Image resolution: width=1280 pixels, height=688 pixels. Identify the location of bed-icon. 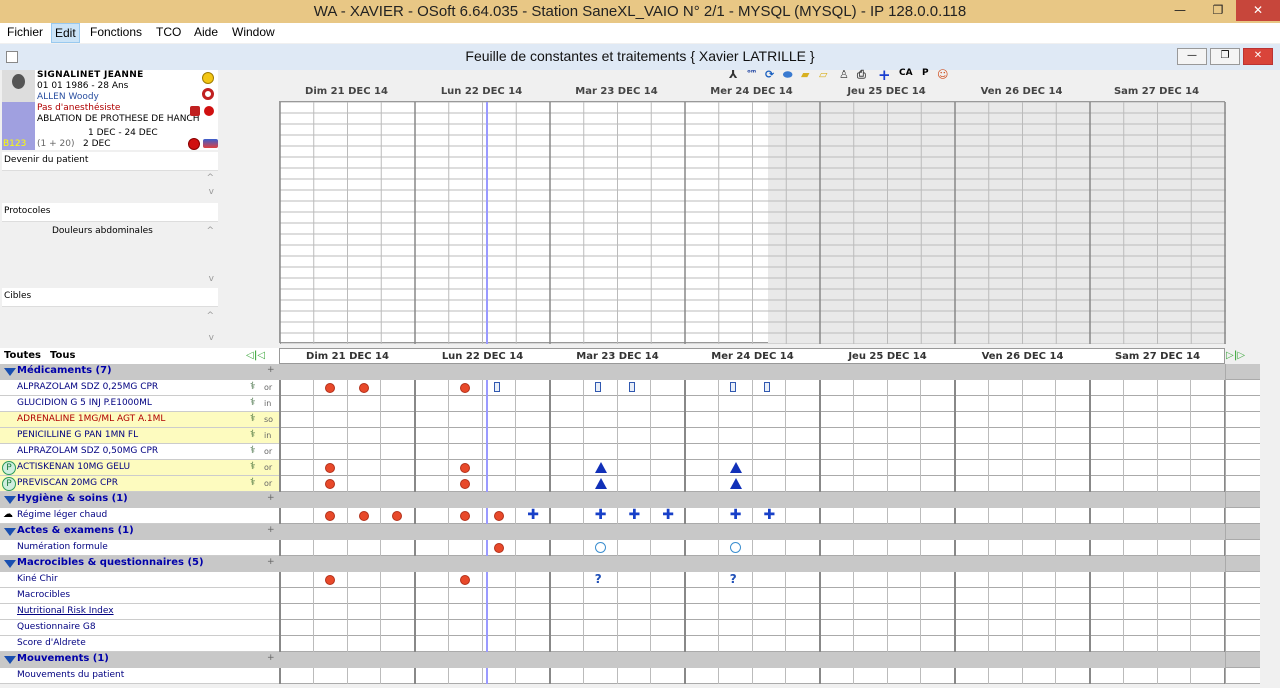
(210, 143).